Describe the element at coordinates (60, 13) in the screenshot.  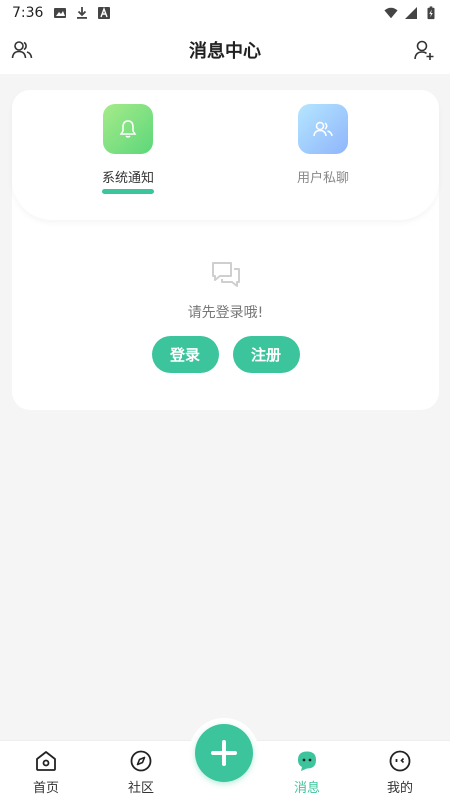
I see `image-icon` at that location.